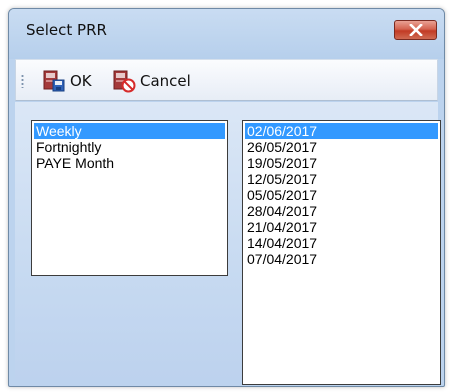 The height and width of the screenshot is (392, 453). I want to click on close-button, so click(415, 30).